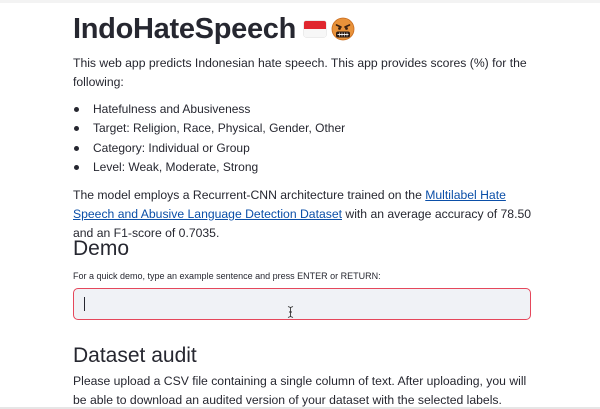 The height and width of the screenshot is (409, 600). Describe the element at coordinates (290, 312) in the screenshot. I see `ibeam-cursor-icon` at that location.